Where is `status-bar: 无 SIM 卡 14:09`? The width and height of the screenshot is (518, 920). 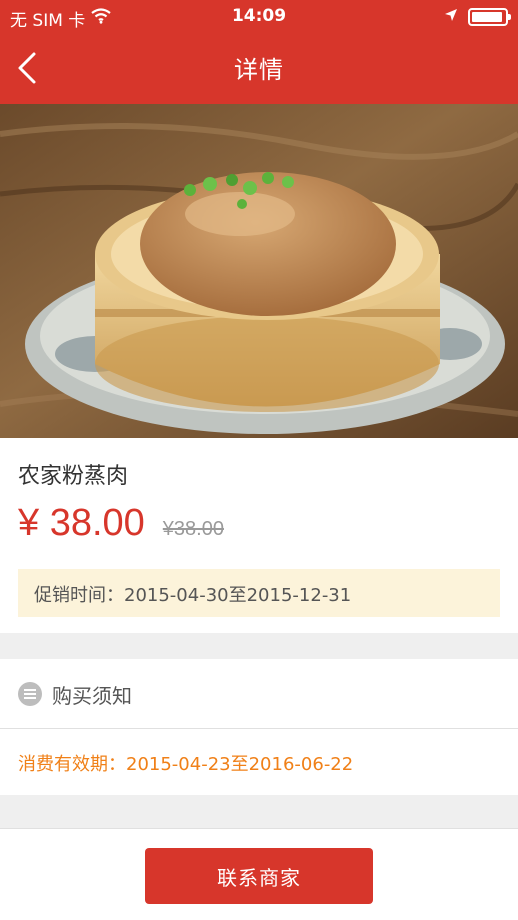 status-bar: 无 SIM 卡 14:09 is located at coordinates (259, 17).